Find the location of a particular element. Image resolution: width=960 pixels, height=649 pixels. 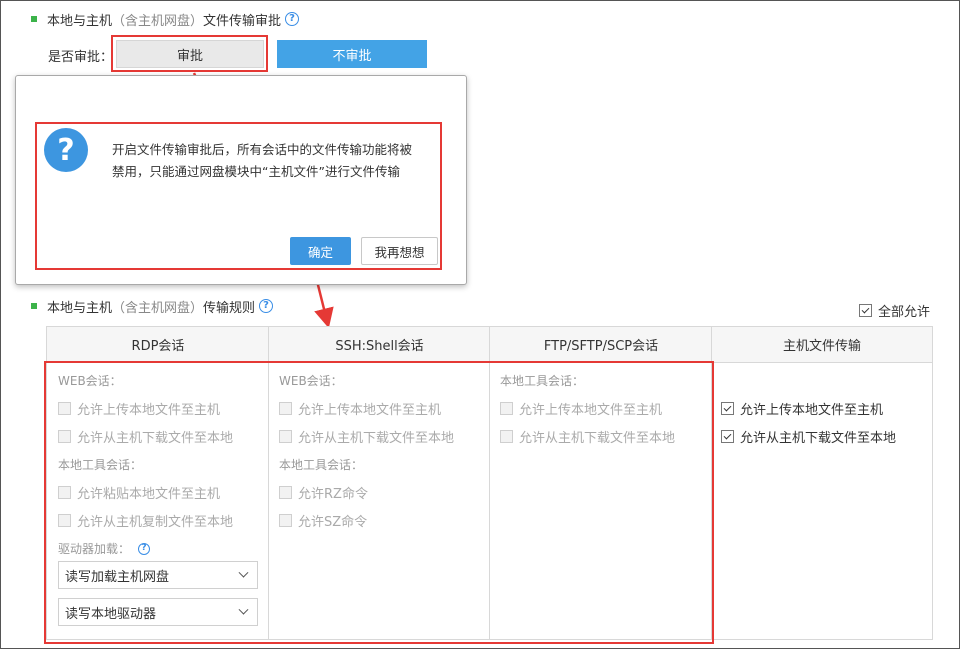

rdp-tool-label: 本地工具会话： is located at coordinates (100, 465).